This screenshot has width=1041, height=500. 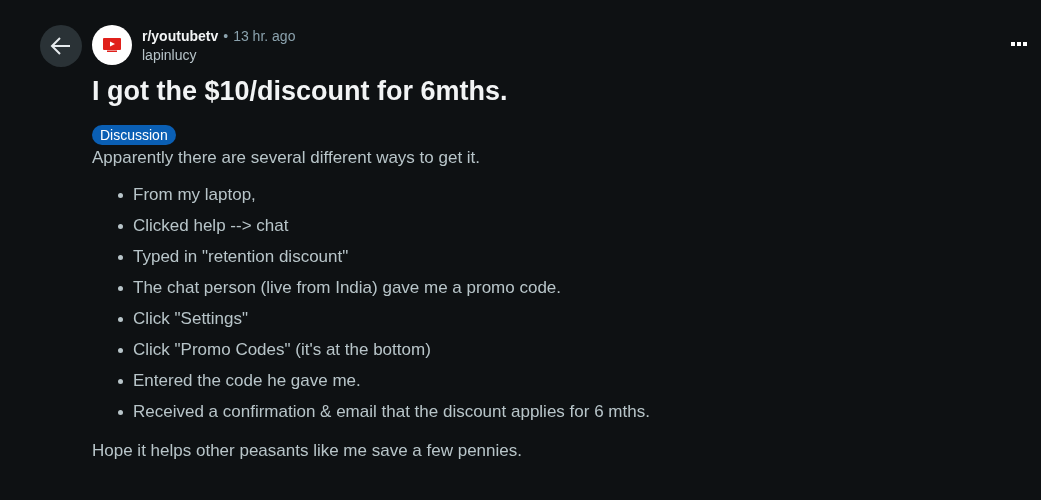 What do you see at coordinates (134, 135) in the screenshot?
I see `flair-tag: Discussion` at bounding box center [134, 135].